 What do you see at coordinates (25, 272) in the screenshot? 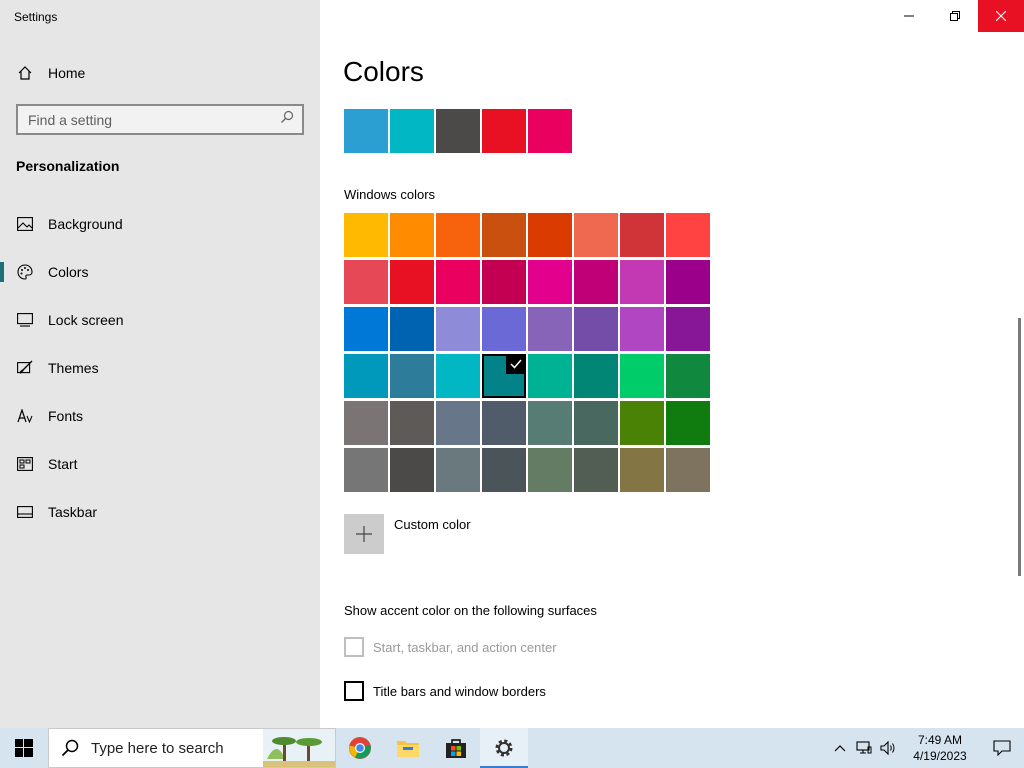
I see `palette-icon` at bounding box center [25, 272].